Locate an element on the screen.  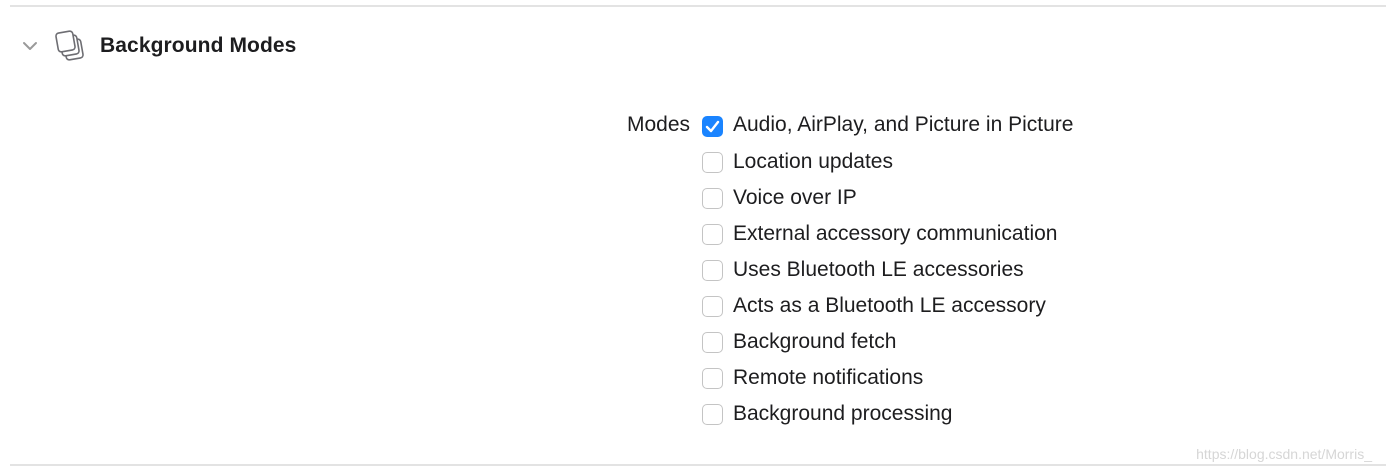
mode-label: Uses Bluetooth LE accessories is located at coordinates (878, 269).